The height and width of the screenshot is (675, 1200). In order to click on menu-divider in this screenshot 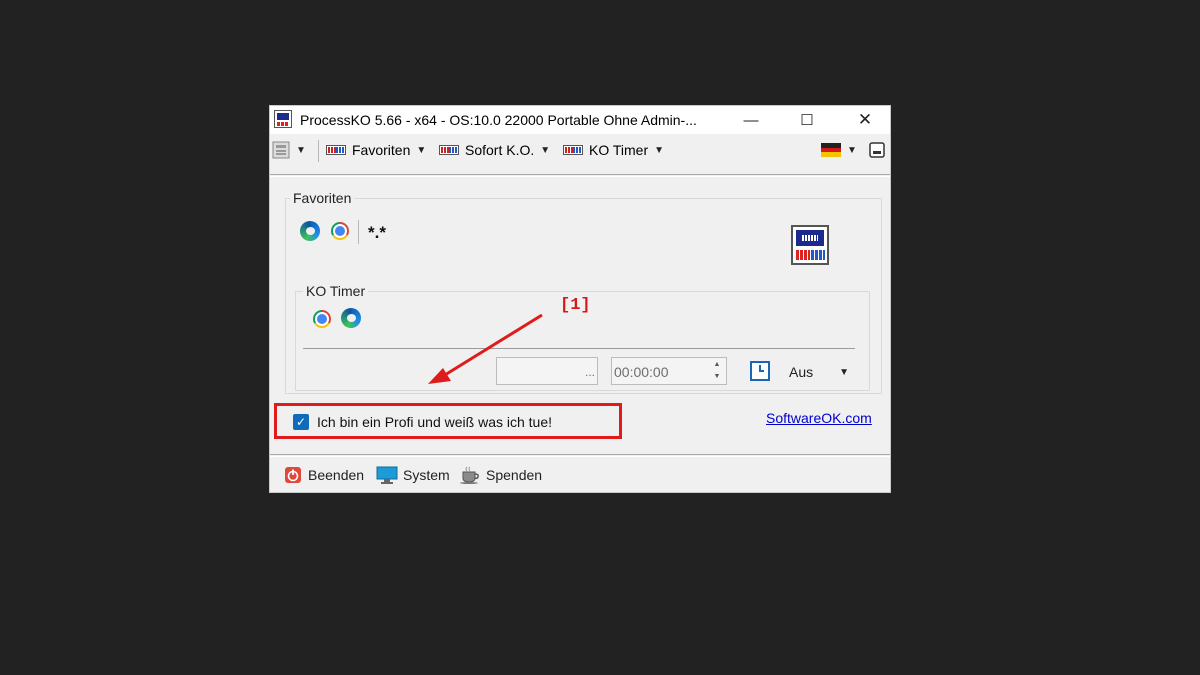, I will do `click(580, 174)`.